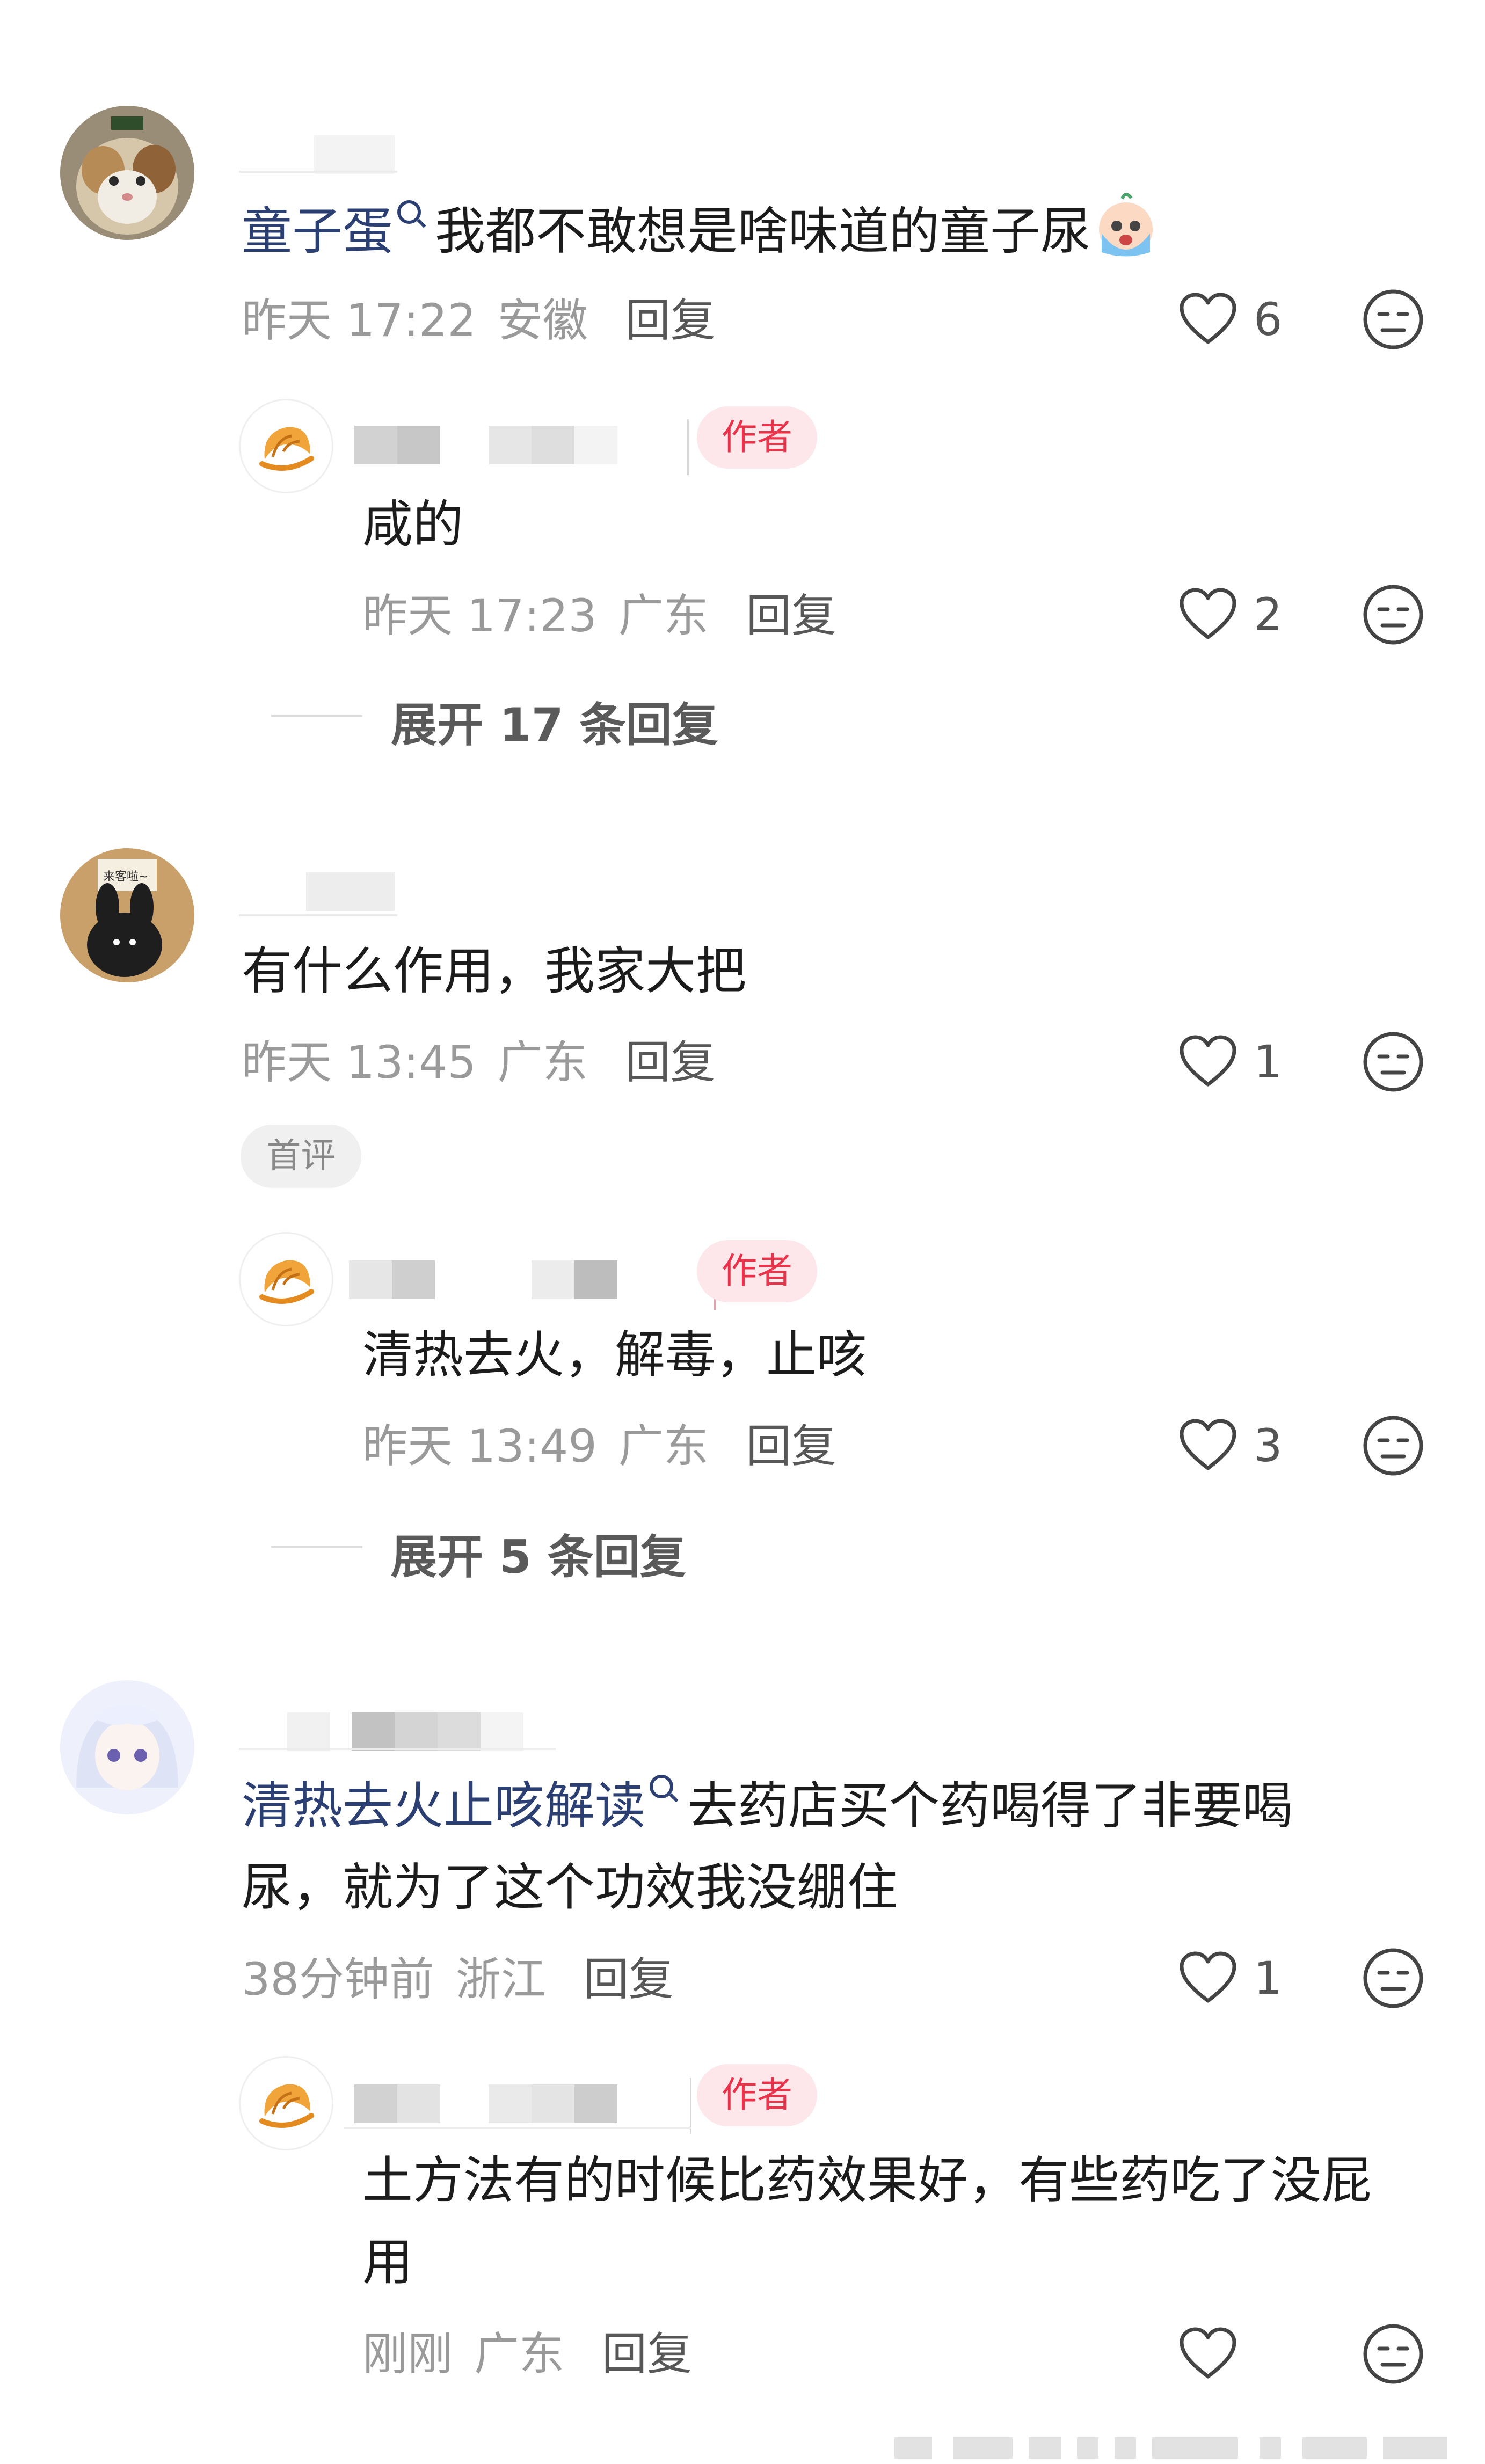  What do you see at coordinates (359, 320) in the screenshot?
I see `comment-time: 昨天 17:22` at bounding box center [359, 320].